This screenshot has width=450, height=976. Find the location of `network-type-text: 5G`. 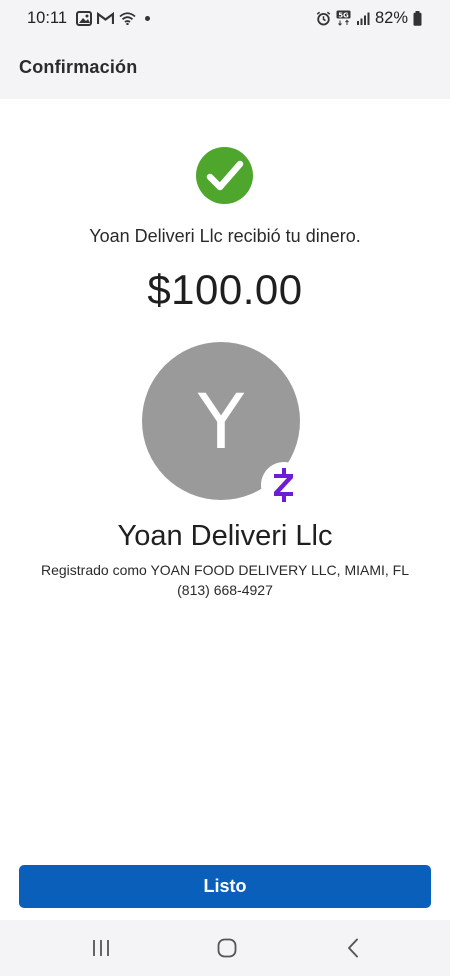

network-type-text: 5G is located at coordinates (343, 15).